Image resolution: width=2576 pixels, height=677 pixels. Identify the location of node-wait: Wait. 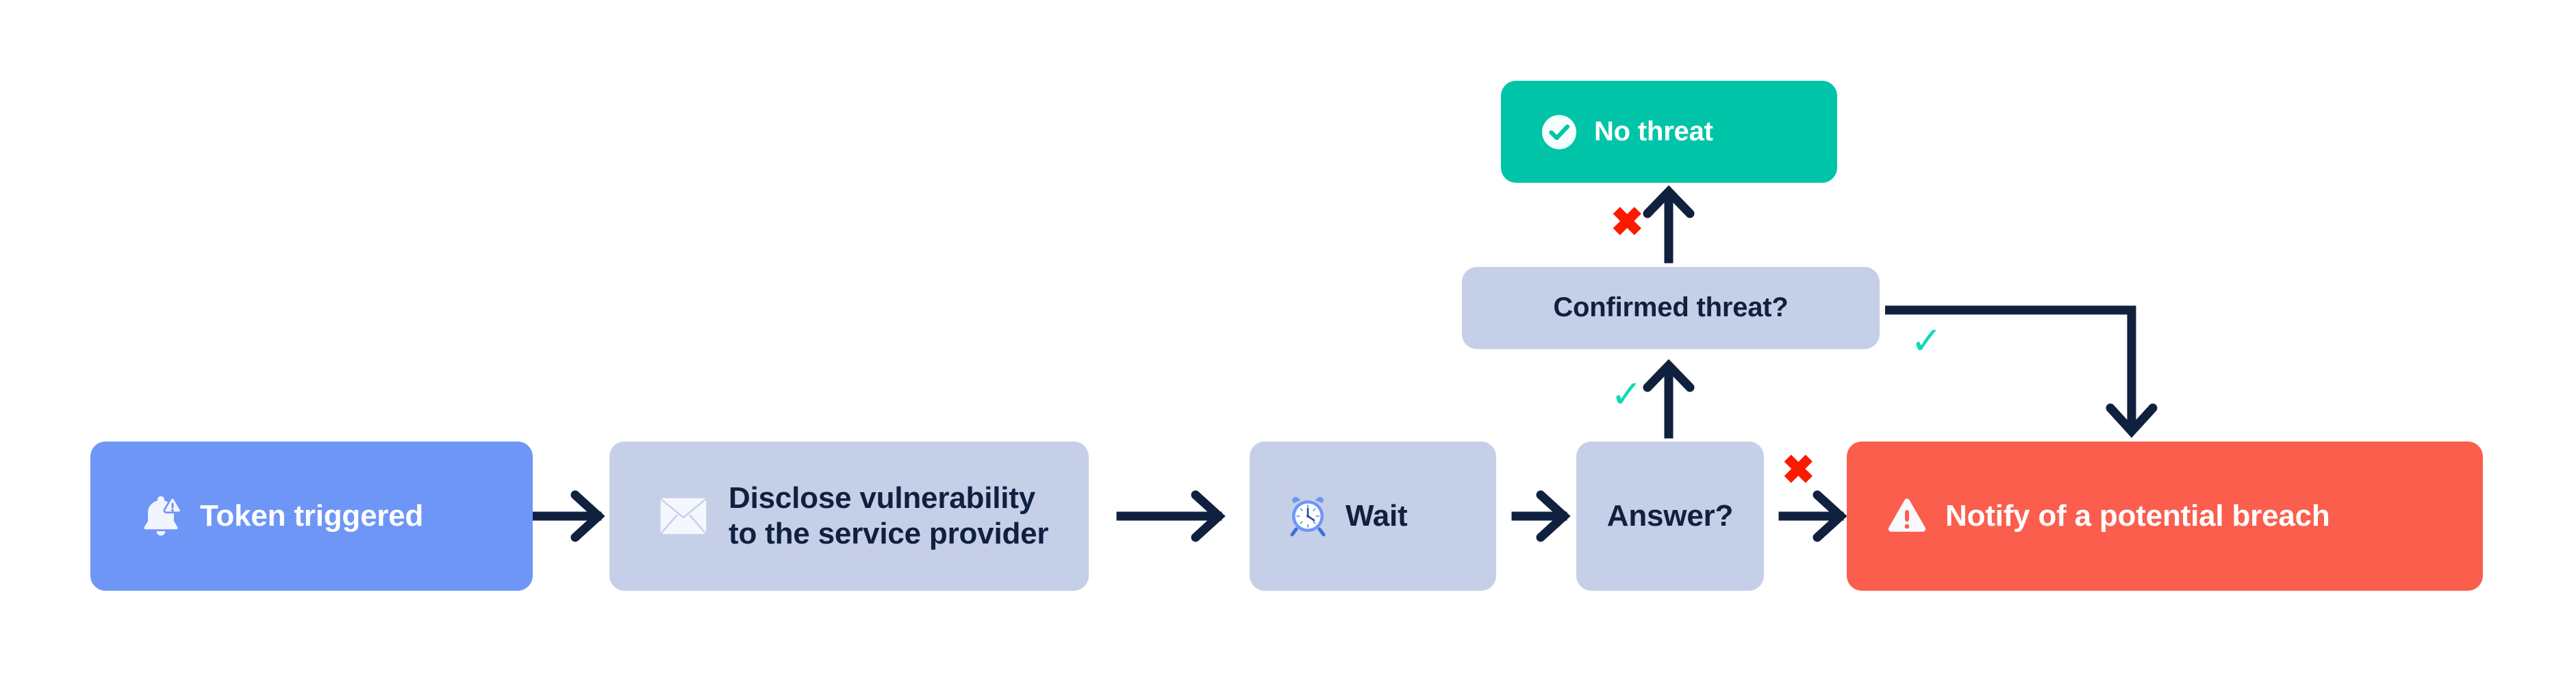
(1373, 516).